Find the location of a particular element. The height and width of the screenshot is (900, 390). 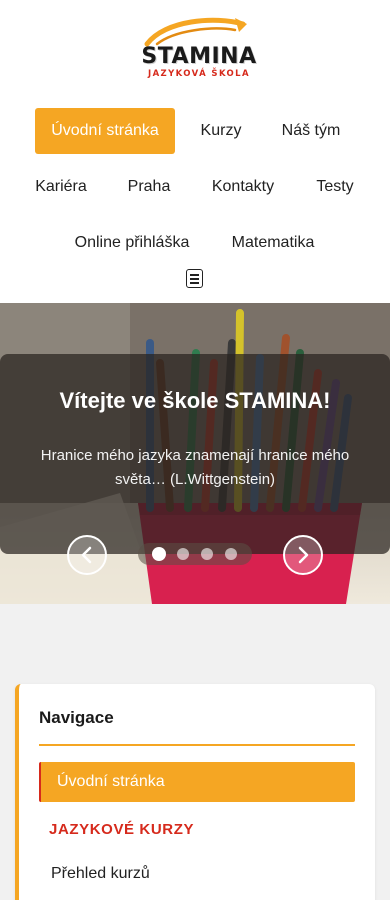

slide-title: Vítejte ve škole STAMINA! is located at coordinates (195, 400).